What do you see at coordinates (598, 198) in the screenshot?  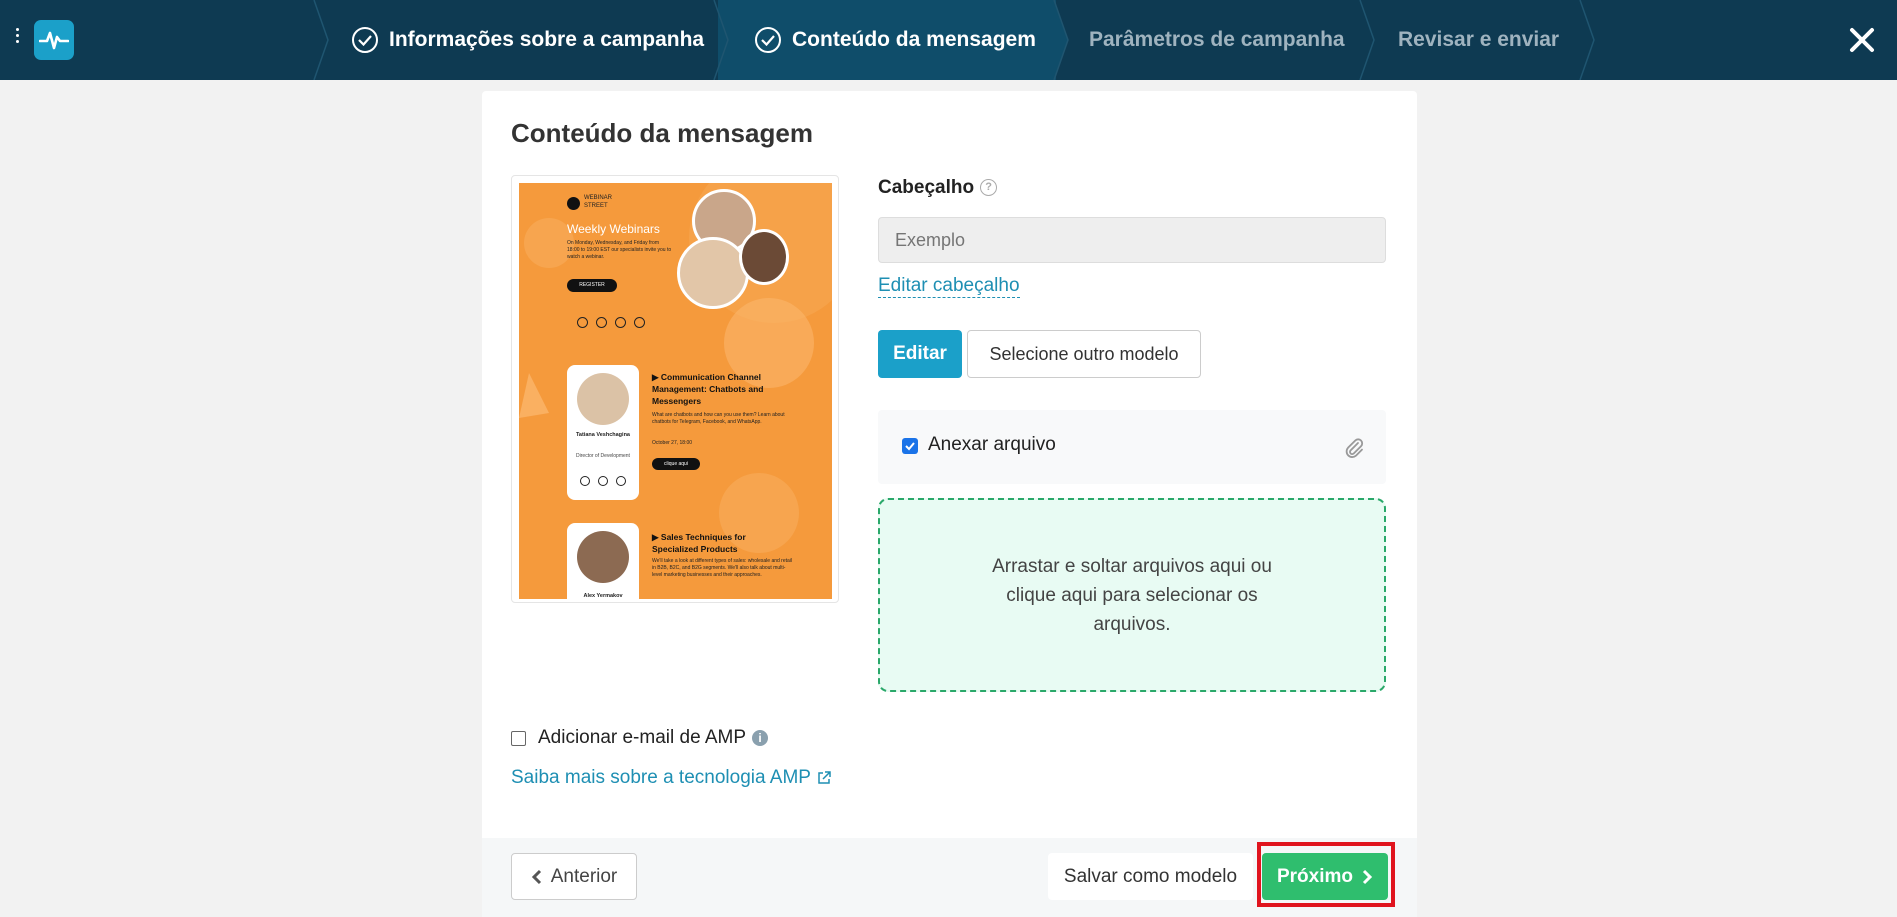 I see `brand-line-1: WEBINAR` at bounding box center [598, 198].